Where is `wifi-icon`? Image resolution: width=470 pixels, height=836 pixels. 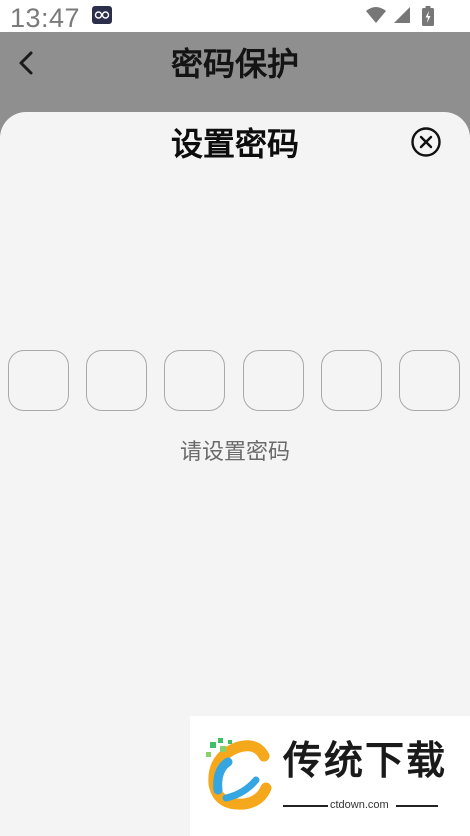
wifi-icon is located at coordinates (375, 15).